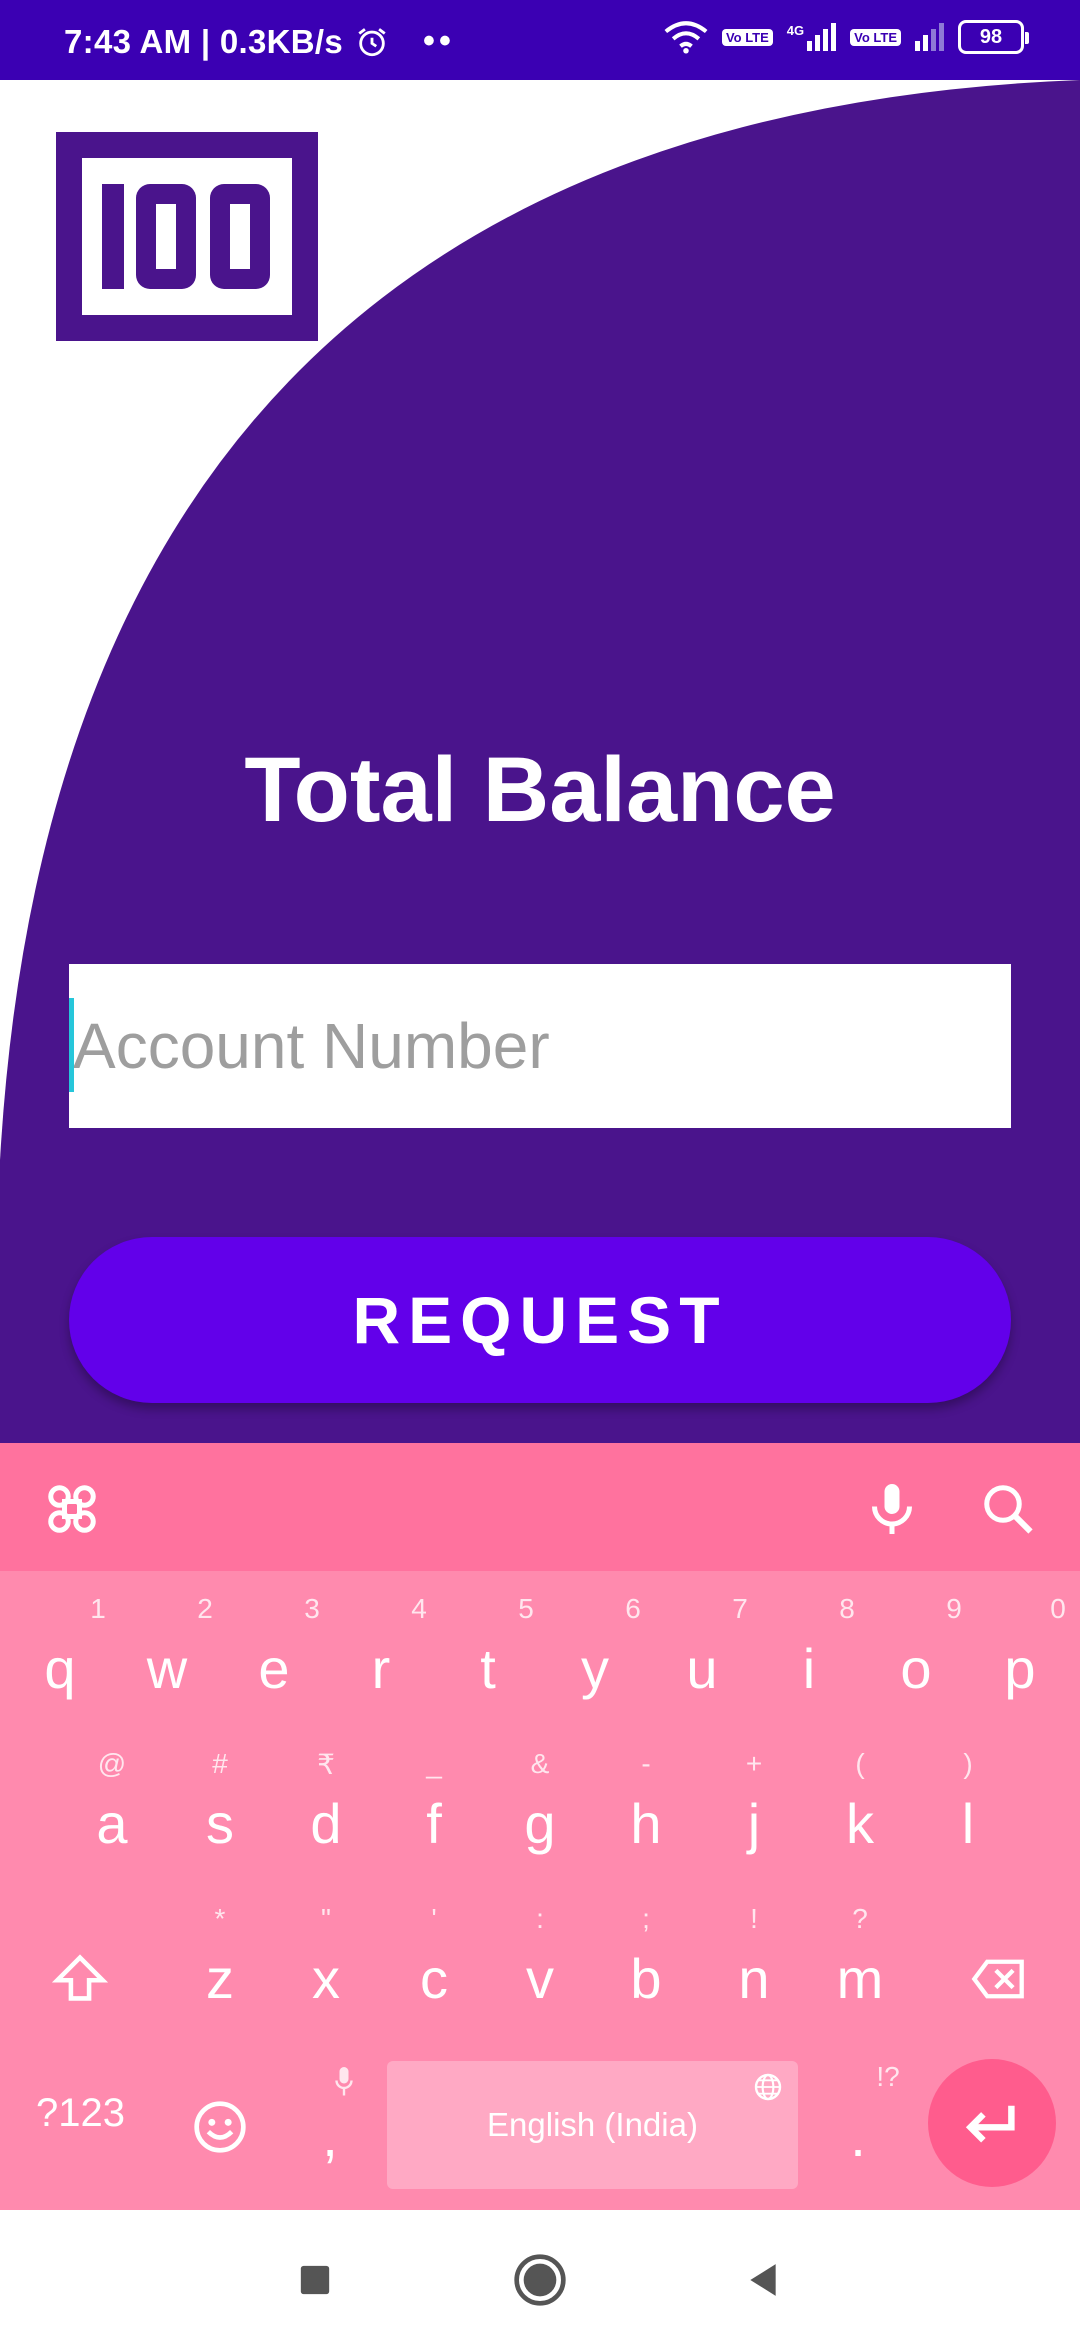  What do you see at coordinates (875, 37) in the screenshot?
I see `volte-badge-2: Vo LTE` at bounding box center [875, 37].